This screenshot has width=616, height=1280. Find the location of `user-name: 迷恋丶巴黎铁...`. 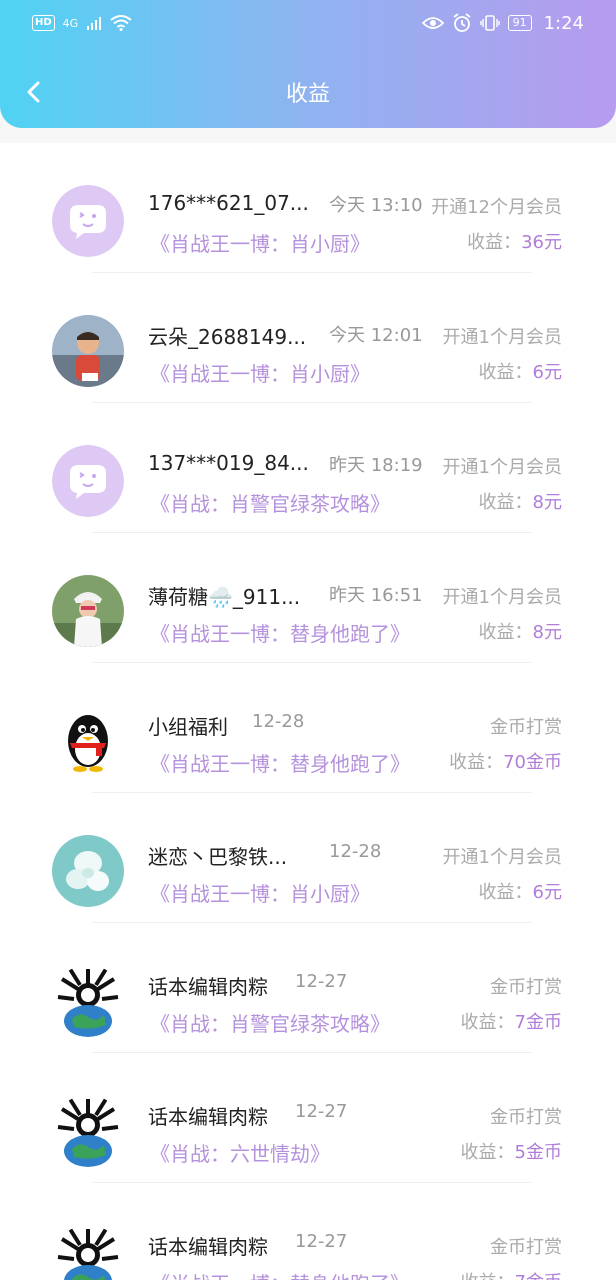

user-name: 迷恋丶巴黎铁... is located at coordinates (218, 857).